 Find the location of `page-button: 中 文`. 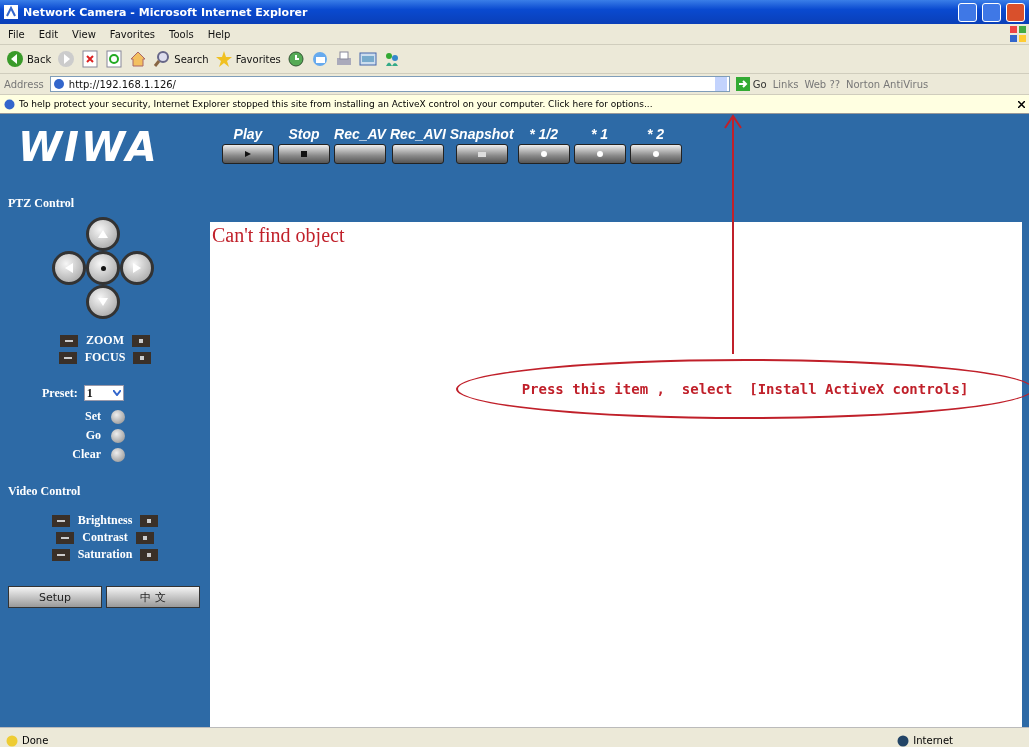

page-button: 中 文 is located at coordinates (153, 597).